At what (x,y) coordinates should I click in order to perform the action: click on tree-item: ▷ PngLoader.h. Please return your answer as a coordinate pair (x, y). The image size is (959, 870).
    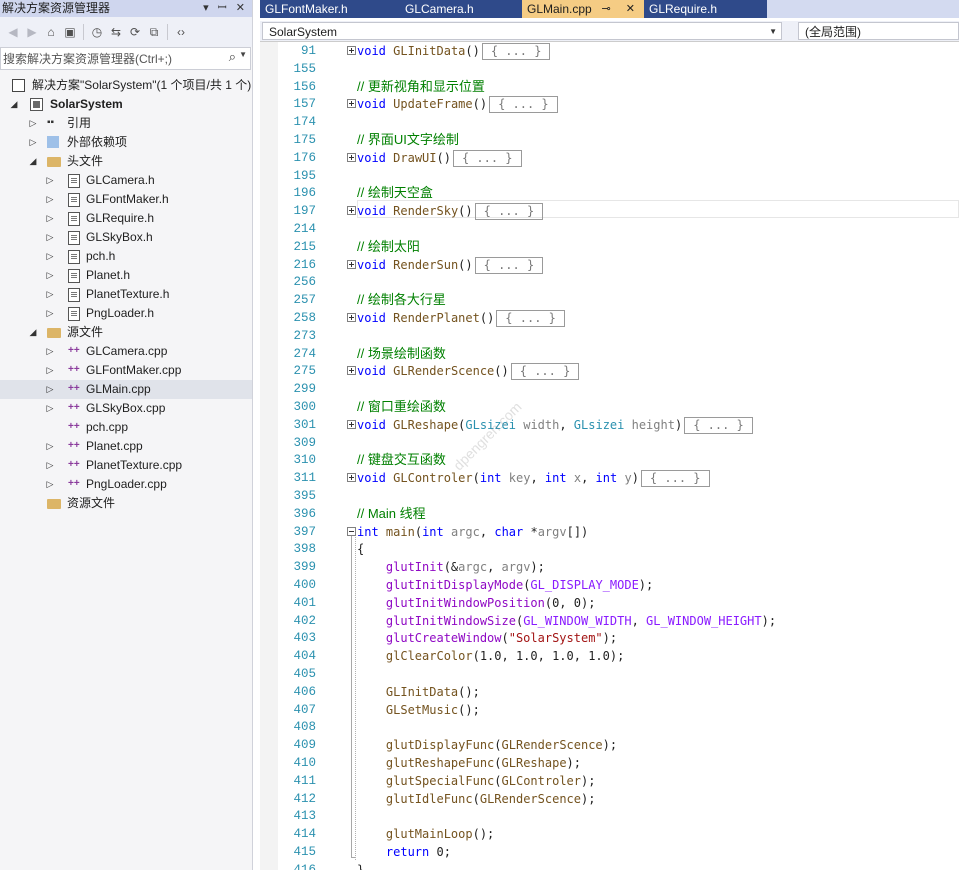
    Looking at the image, I should click on (126, 313).